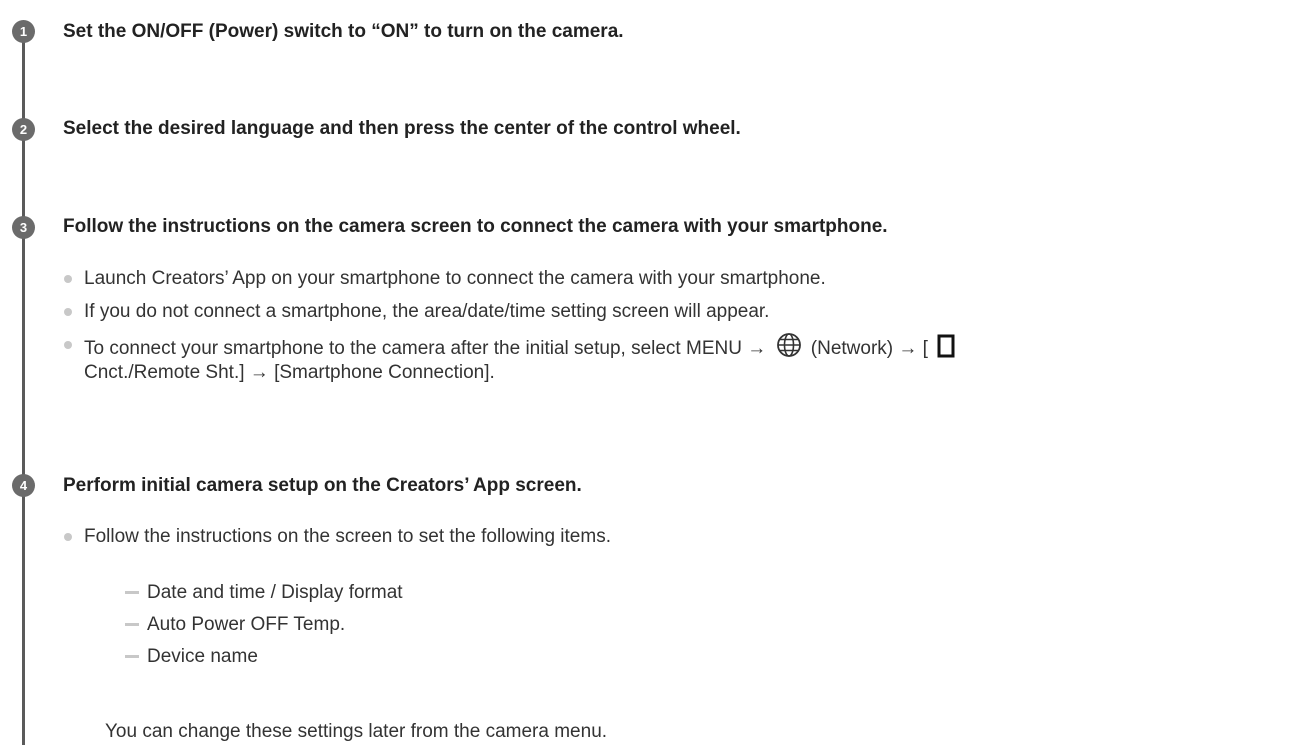 The height and width of the screenshot is (745, 1293). Describe the element at coordinates (23, 485) in the screenshot. I see `step-4-badge: 4` at that location.